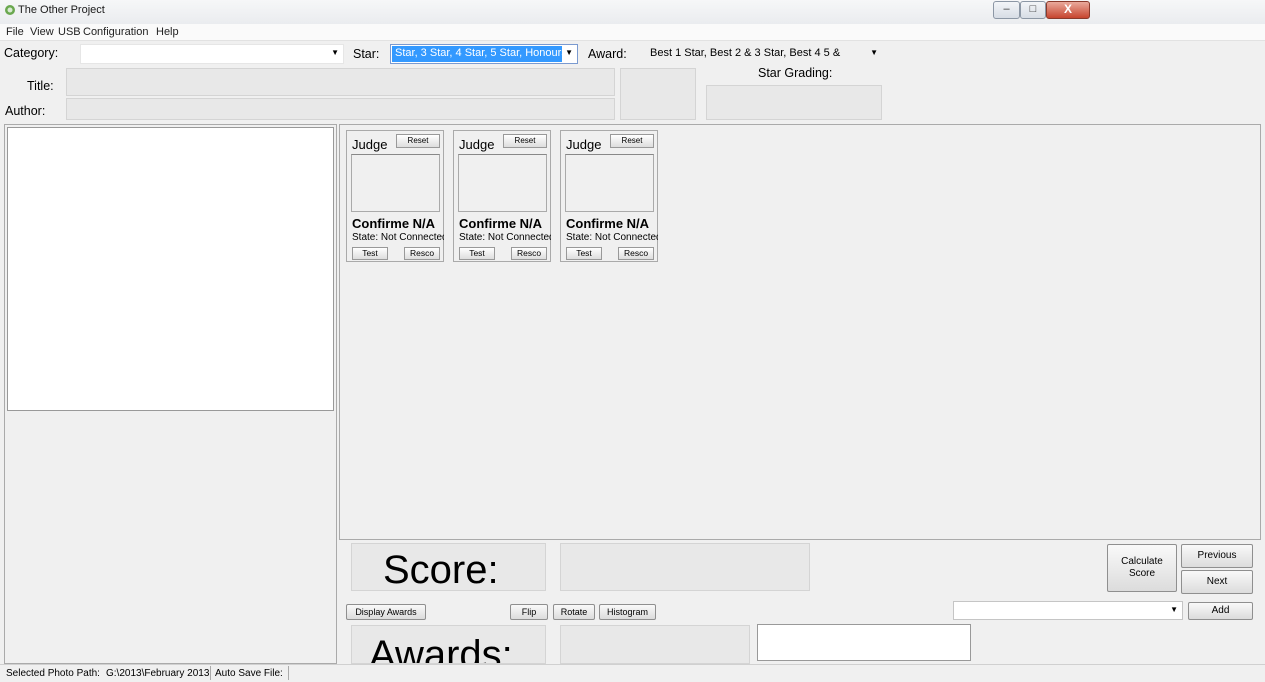 Image resolution: width=1265 pixels, height=682 pixels. Describe the element at coordinates (685, 567) in the screenshot. I see `score-value-box` at that location.